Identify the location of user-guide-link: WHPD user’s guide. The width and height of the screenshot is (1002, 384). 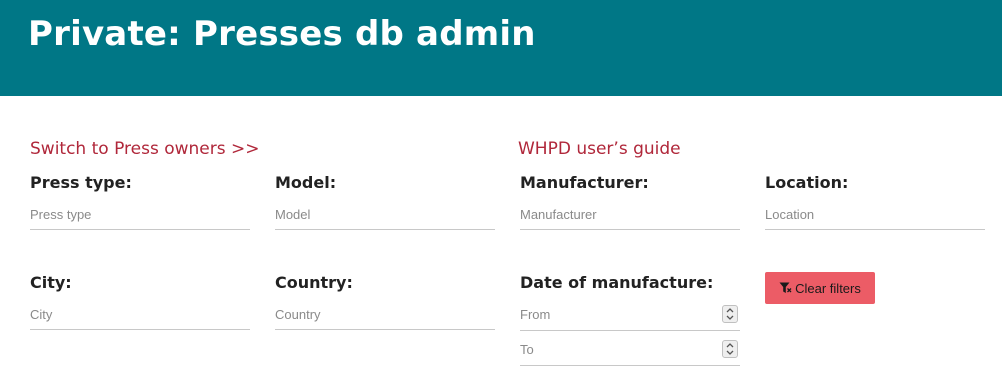
(599, 149).